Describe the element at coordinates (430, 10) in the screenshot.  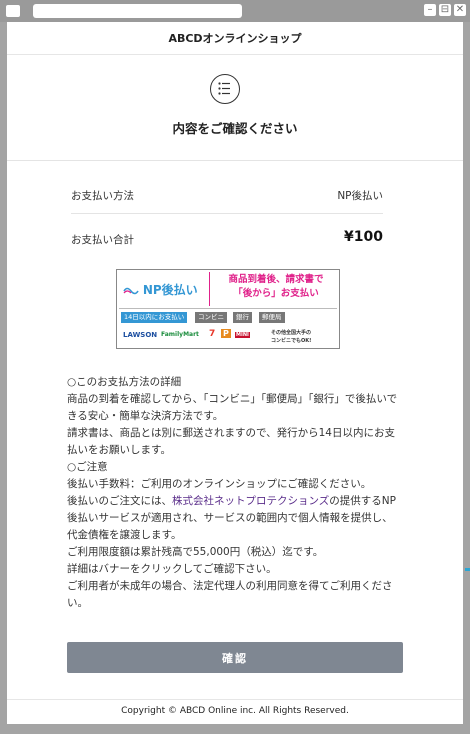
I see `minimize-icon: –` at that location.